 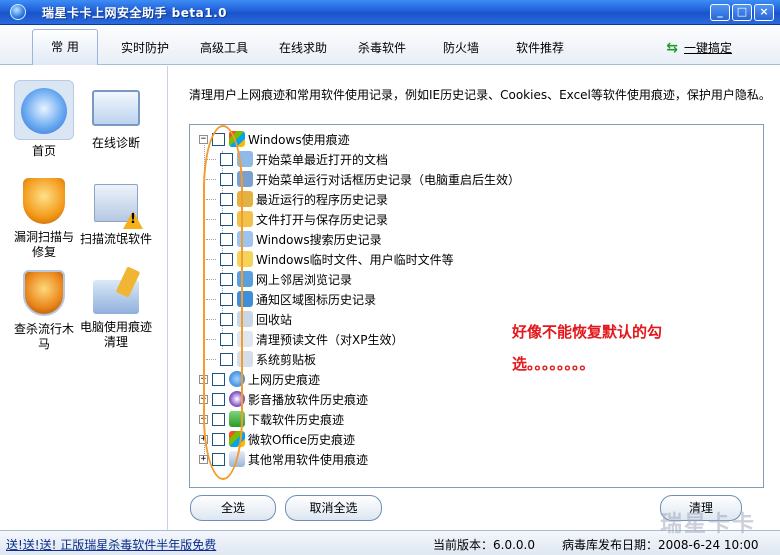 I want to click on brand-watermark: 瑞星卡卡, so click(x=708, y=524).